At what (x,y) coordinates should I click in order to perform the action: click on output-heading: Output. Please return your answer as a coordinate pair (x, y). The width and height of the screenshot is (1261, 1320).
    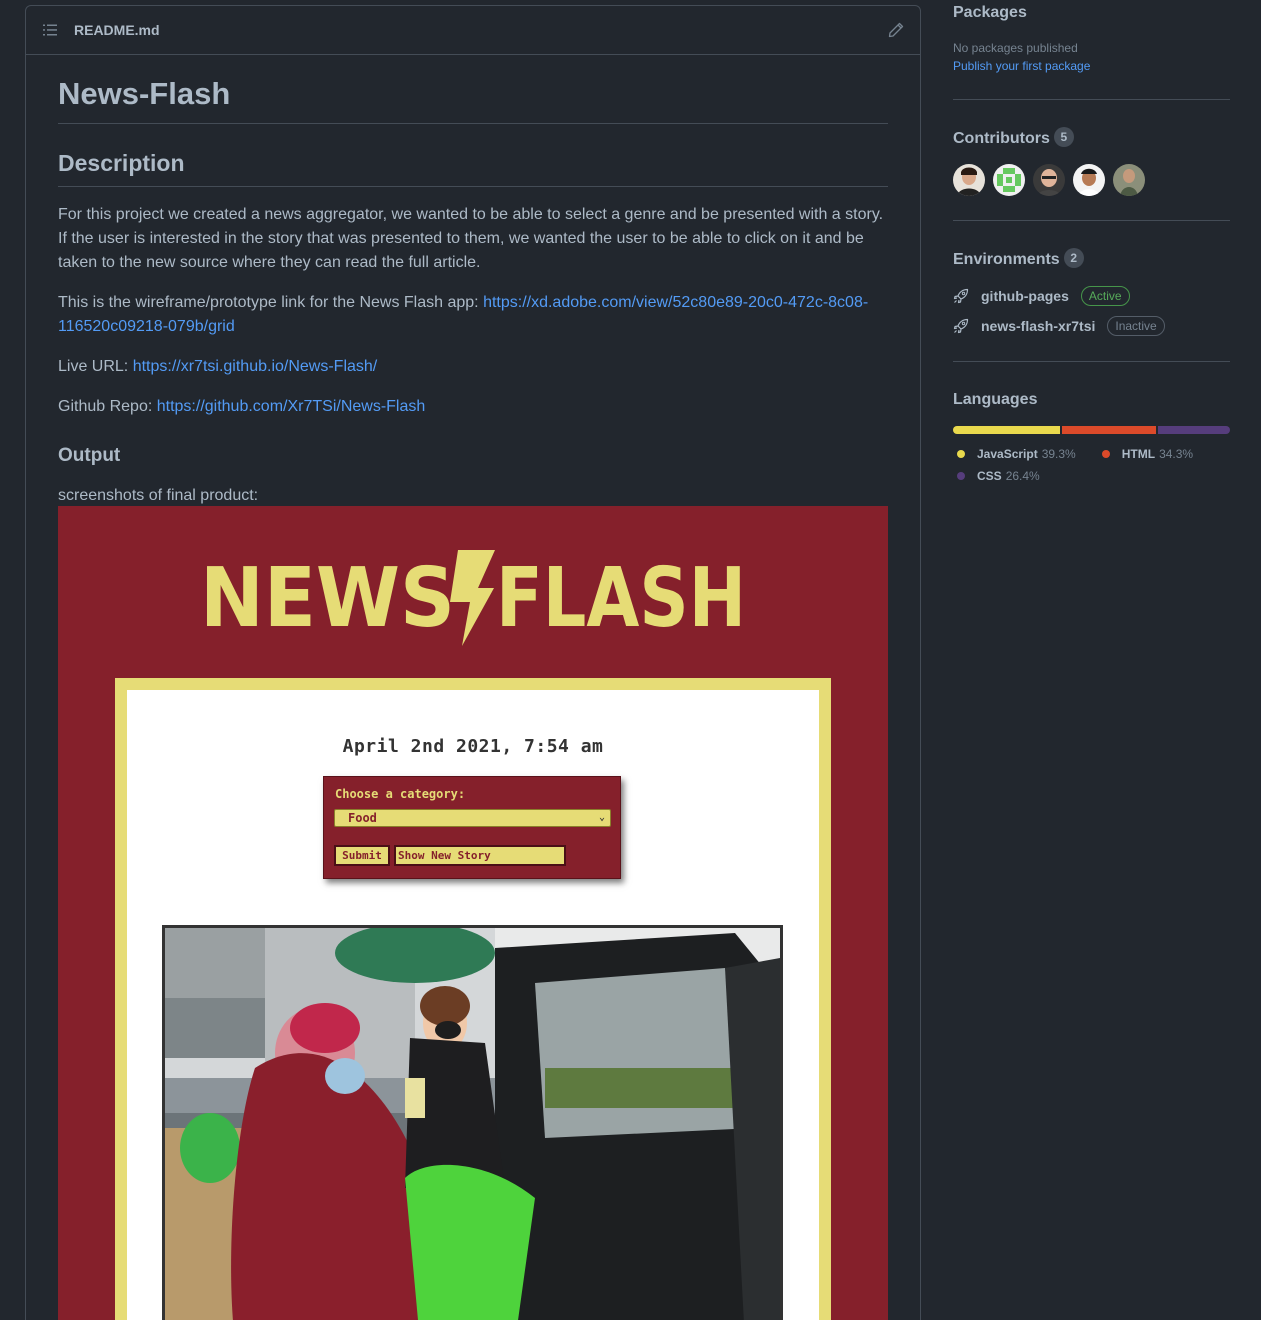
    Looking at the image, I should click on (89, 455).